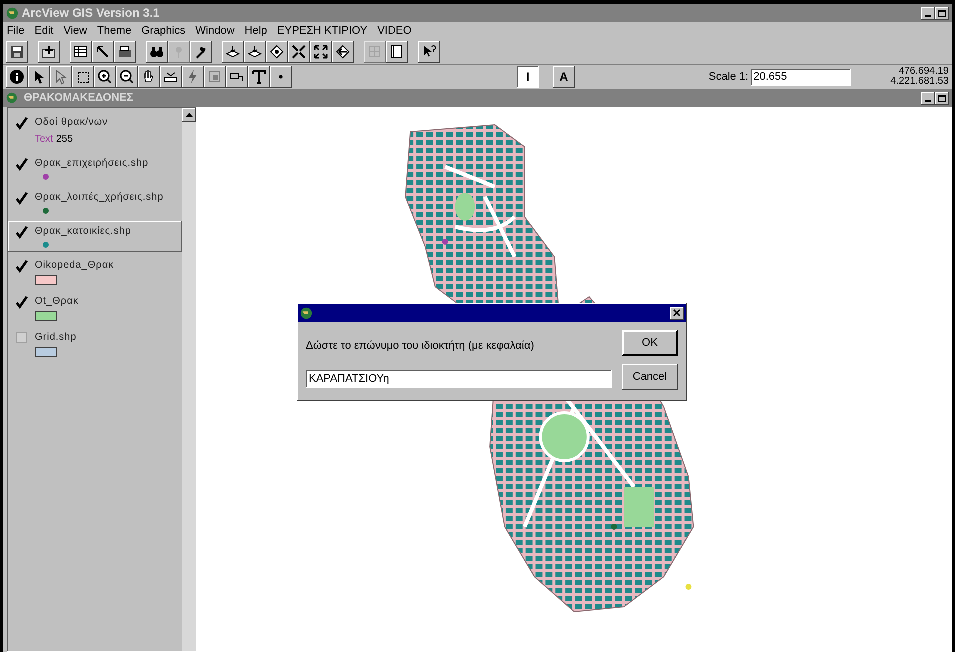 This screenshot has height=652, width=955. I want to click on menu-item: ΕΥΡΕΣΗ ΚΤΙΡΙΟΥ, so click(322, 31).